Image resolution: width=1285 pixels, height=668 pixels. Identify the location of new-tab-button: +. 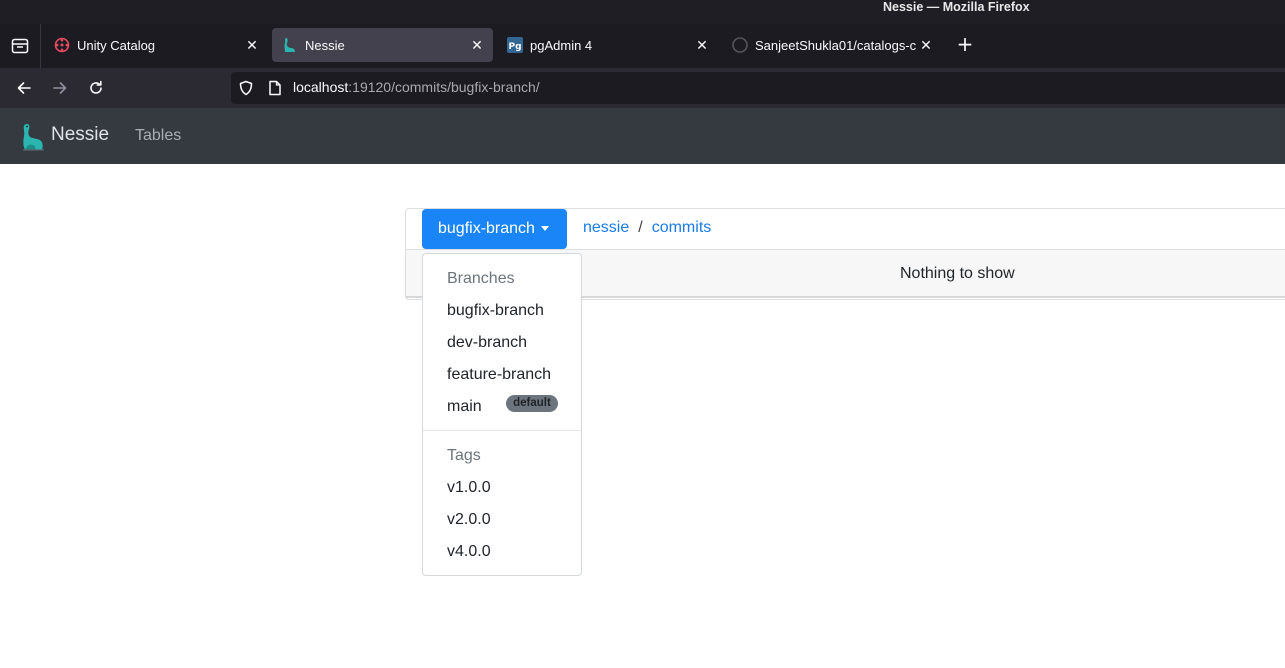
(965, 45).